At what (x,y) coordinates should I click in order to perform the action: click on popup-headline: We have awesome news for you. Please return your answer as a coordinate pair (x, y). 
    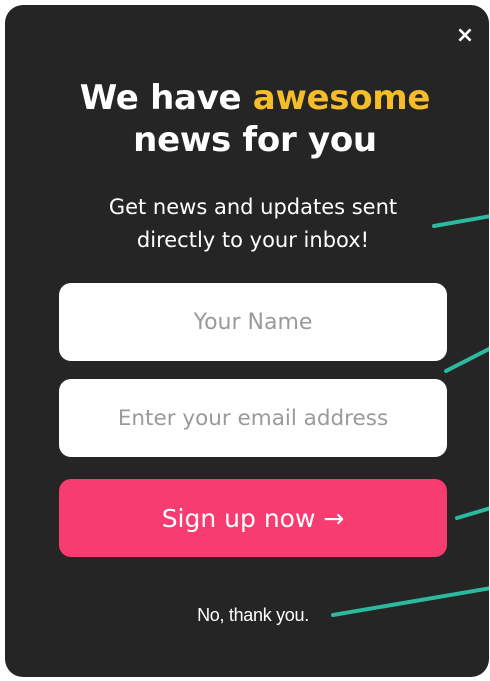
    Looking at the image, I should click on (247, 119).